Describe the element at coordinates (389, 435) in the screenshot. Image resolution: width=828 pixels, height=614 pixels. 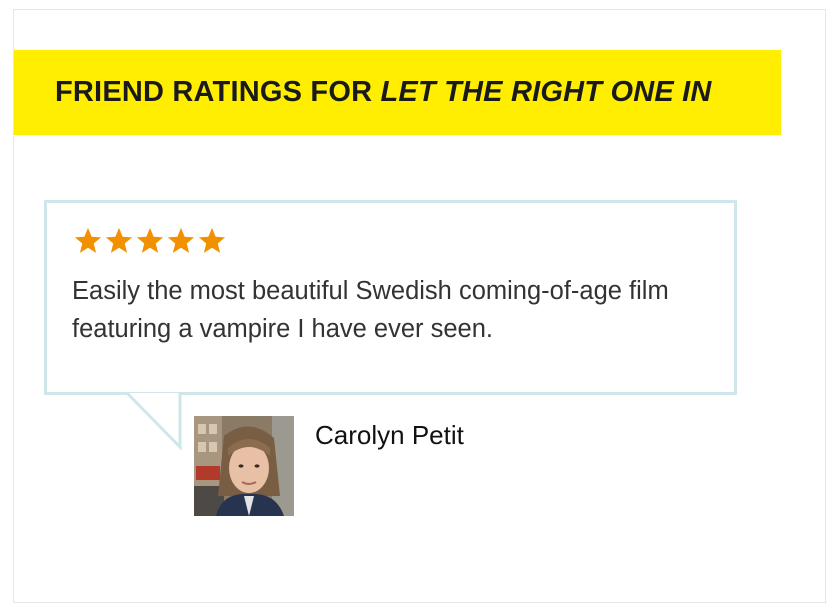
I see `reviewer-name: Carolyn Petit` at that location.